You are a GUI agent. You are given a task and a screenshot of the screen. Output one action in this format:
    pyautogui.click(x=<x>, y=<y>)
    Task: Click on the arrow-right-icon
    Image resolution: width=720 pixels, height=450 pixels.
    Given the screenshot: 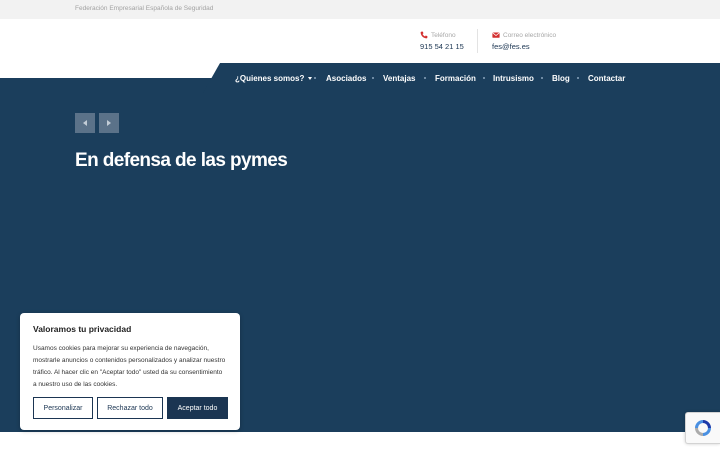 What is the action you would take?
    pyautogui.click(x=109, y=123)
    